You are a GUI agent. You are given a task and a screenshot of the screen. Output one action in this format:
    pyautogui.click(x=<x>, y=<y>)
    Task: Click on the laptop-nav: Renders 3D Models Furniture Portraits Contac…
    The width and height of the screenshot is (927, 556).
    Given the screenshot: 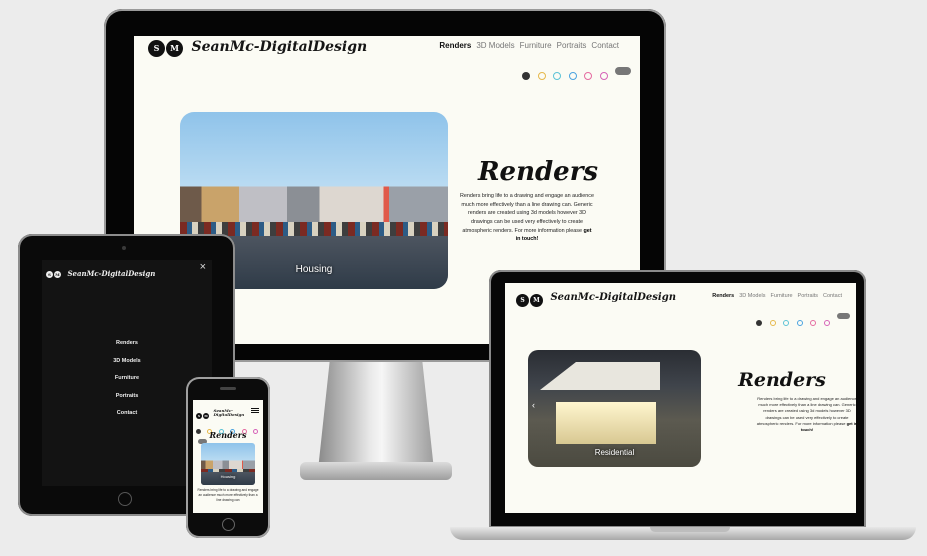 What is the action you would take?
    pyautogui.click(x=774, y=296)
    